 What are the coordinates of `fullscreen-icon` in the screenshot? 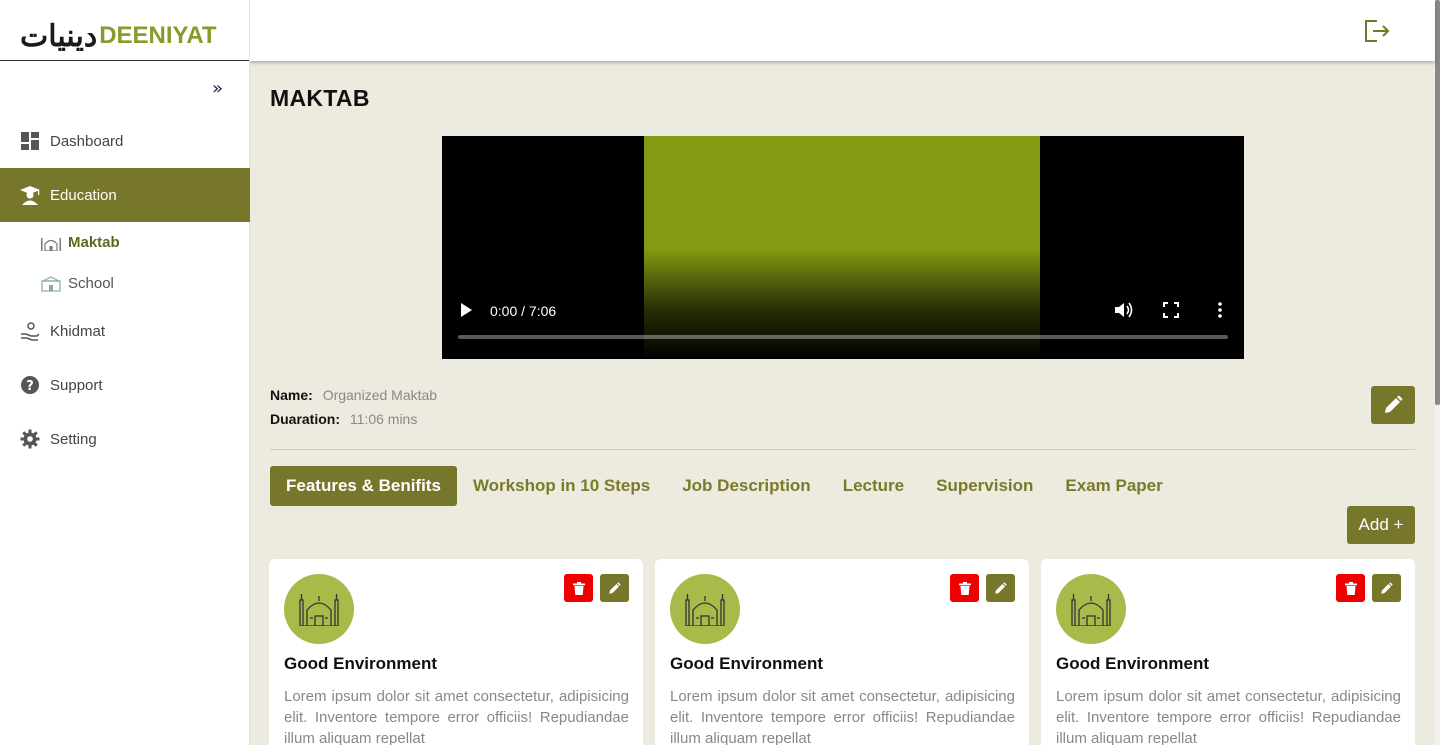 It's located at (1171, 310).